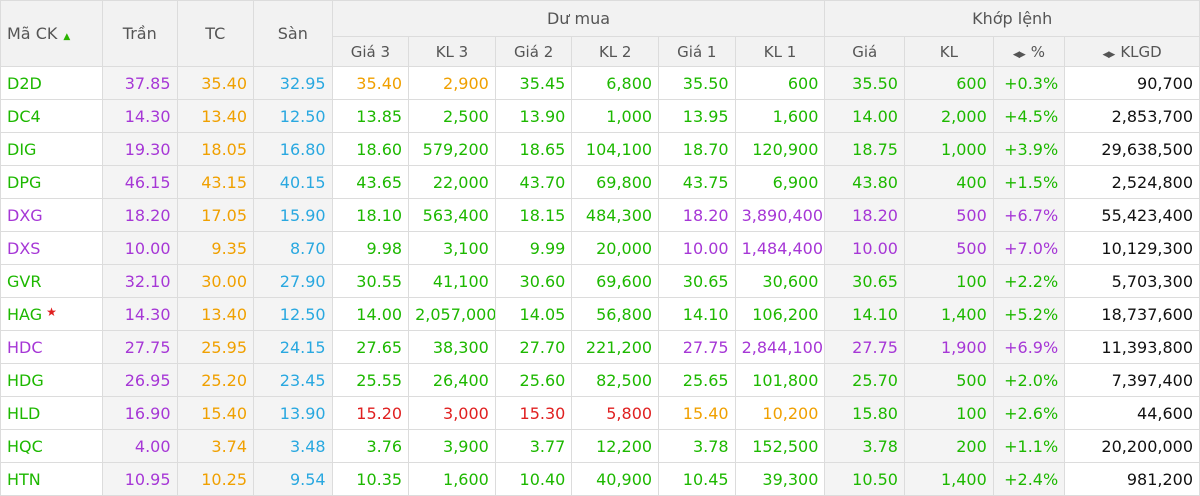  I want to click on pct-change-cell: +6.7%, so click(1029, 215).